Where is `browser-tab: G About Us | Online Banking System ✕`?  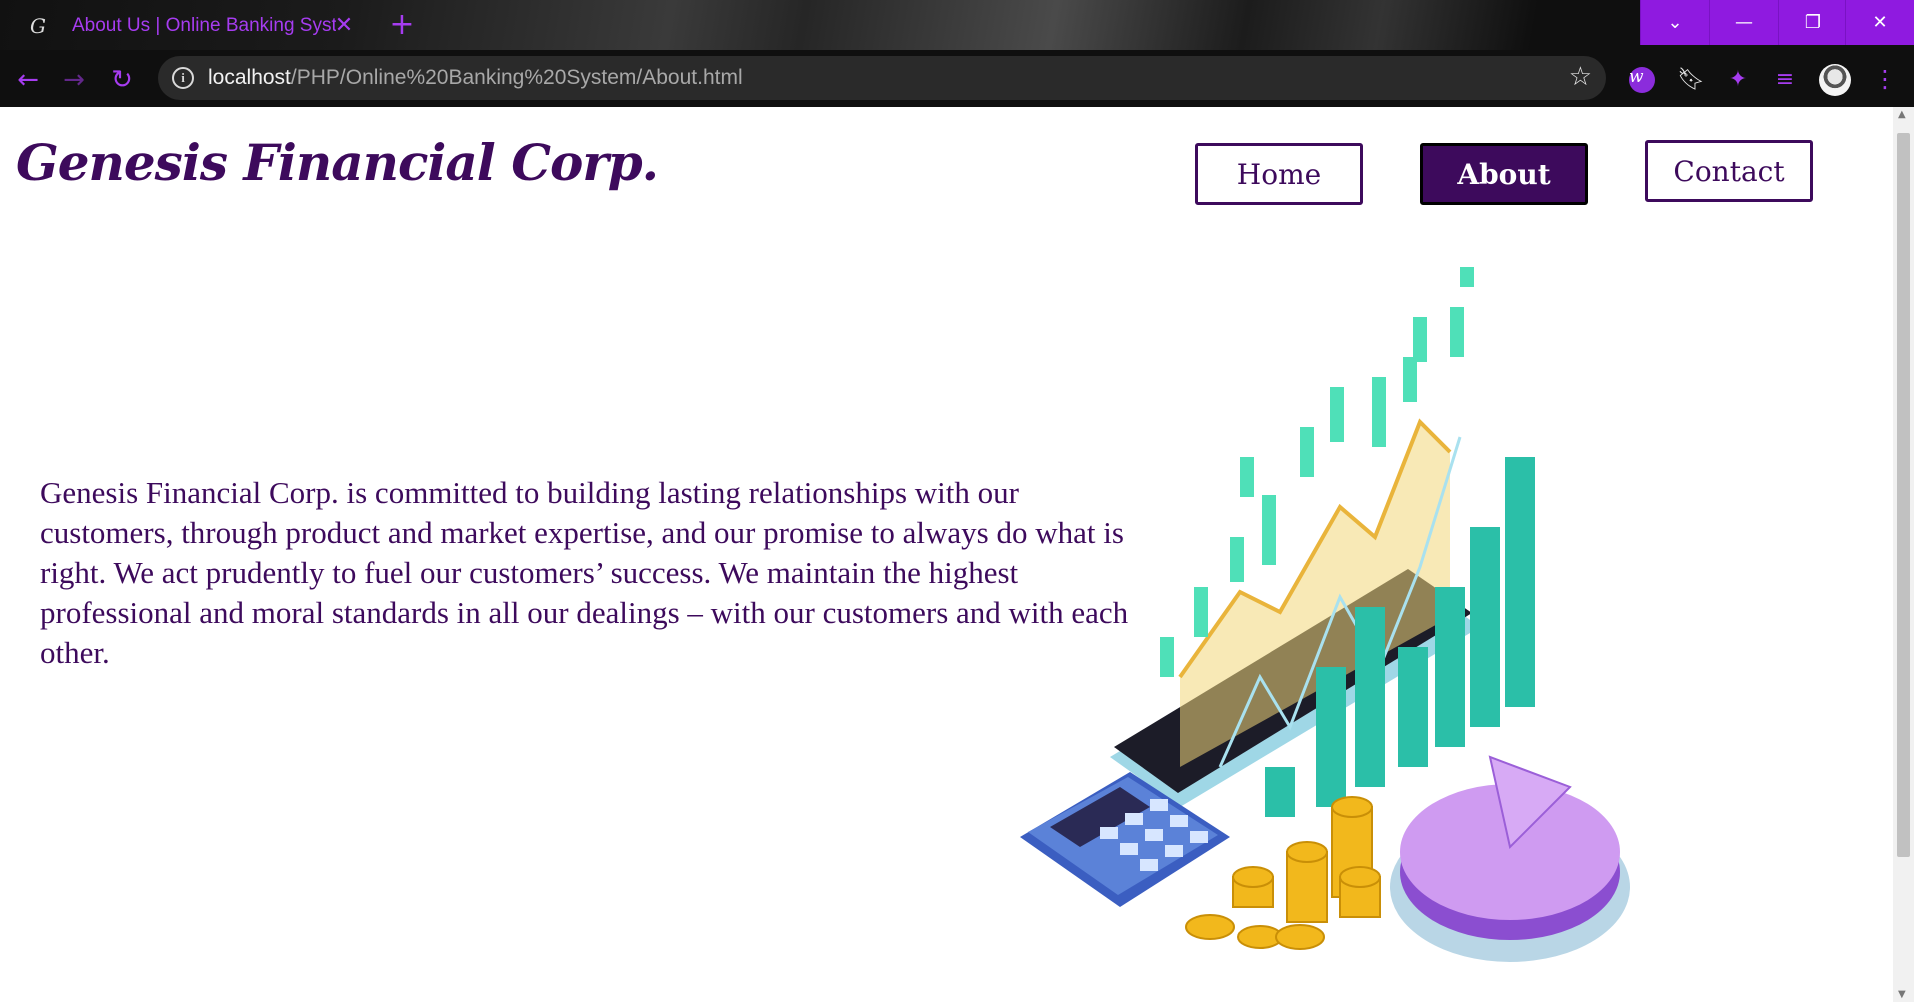 browser-tab: G About Us | Online Banking System ✕ is located at coordinates (190, 26).